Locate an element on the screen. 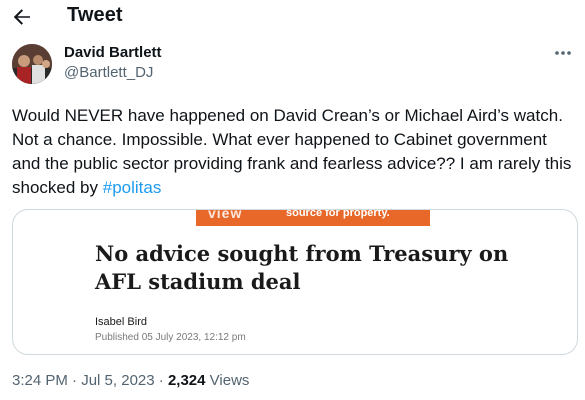 This screenshot has width=585, height=400. banner-text: source for property. is located at coordinates (338, 214).